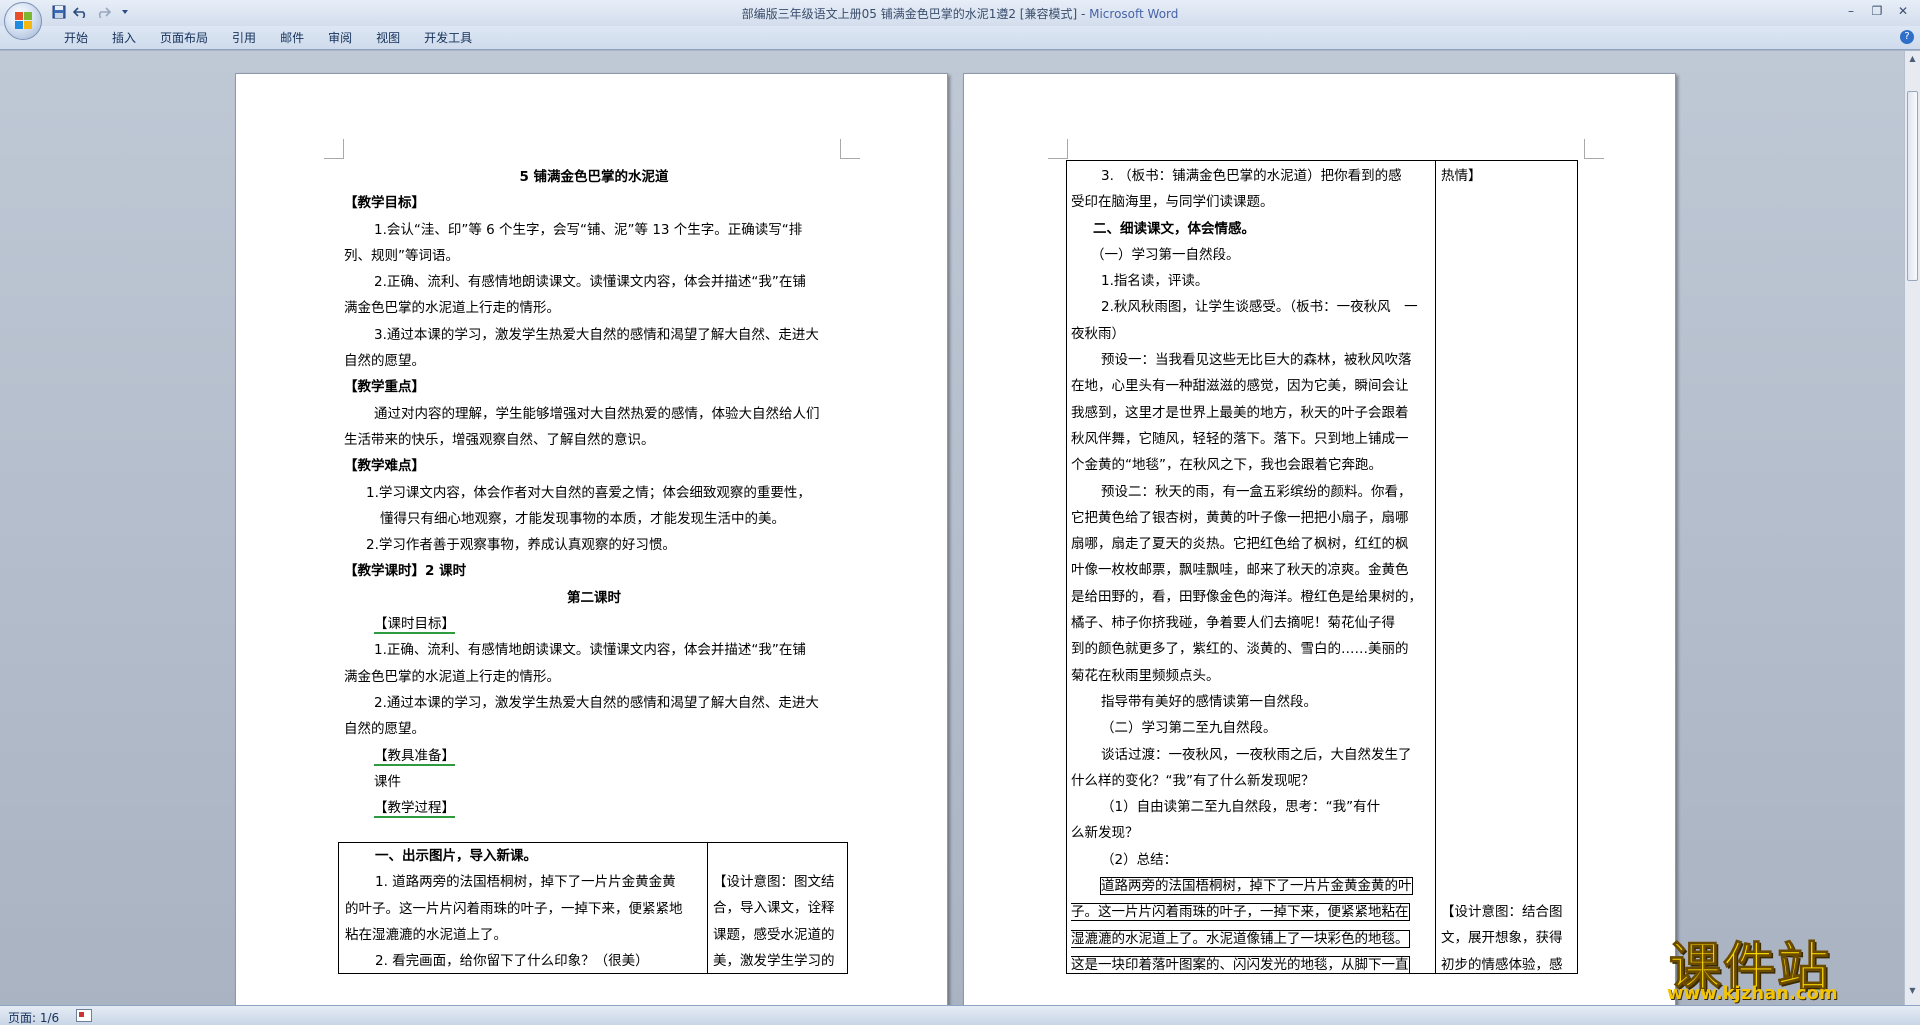 The width and height of the screenshot is (1920, 1025). What do you see at coordinates (244, 38) in the screenshot?
I see `tab-references: 引用` at bounding box center [244, 38].